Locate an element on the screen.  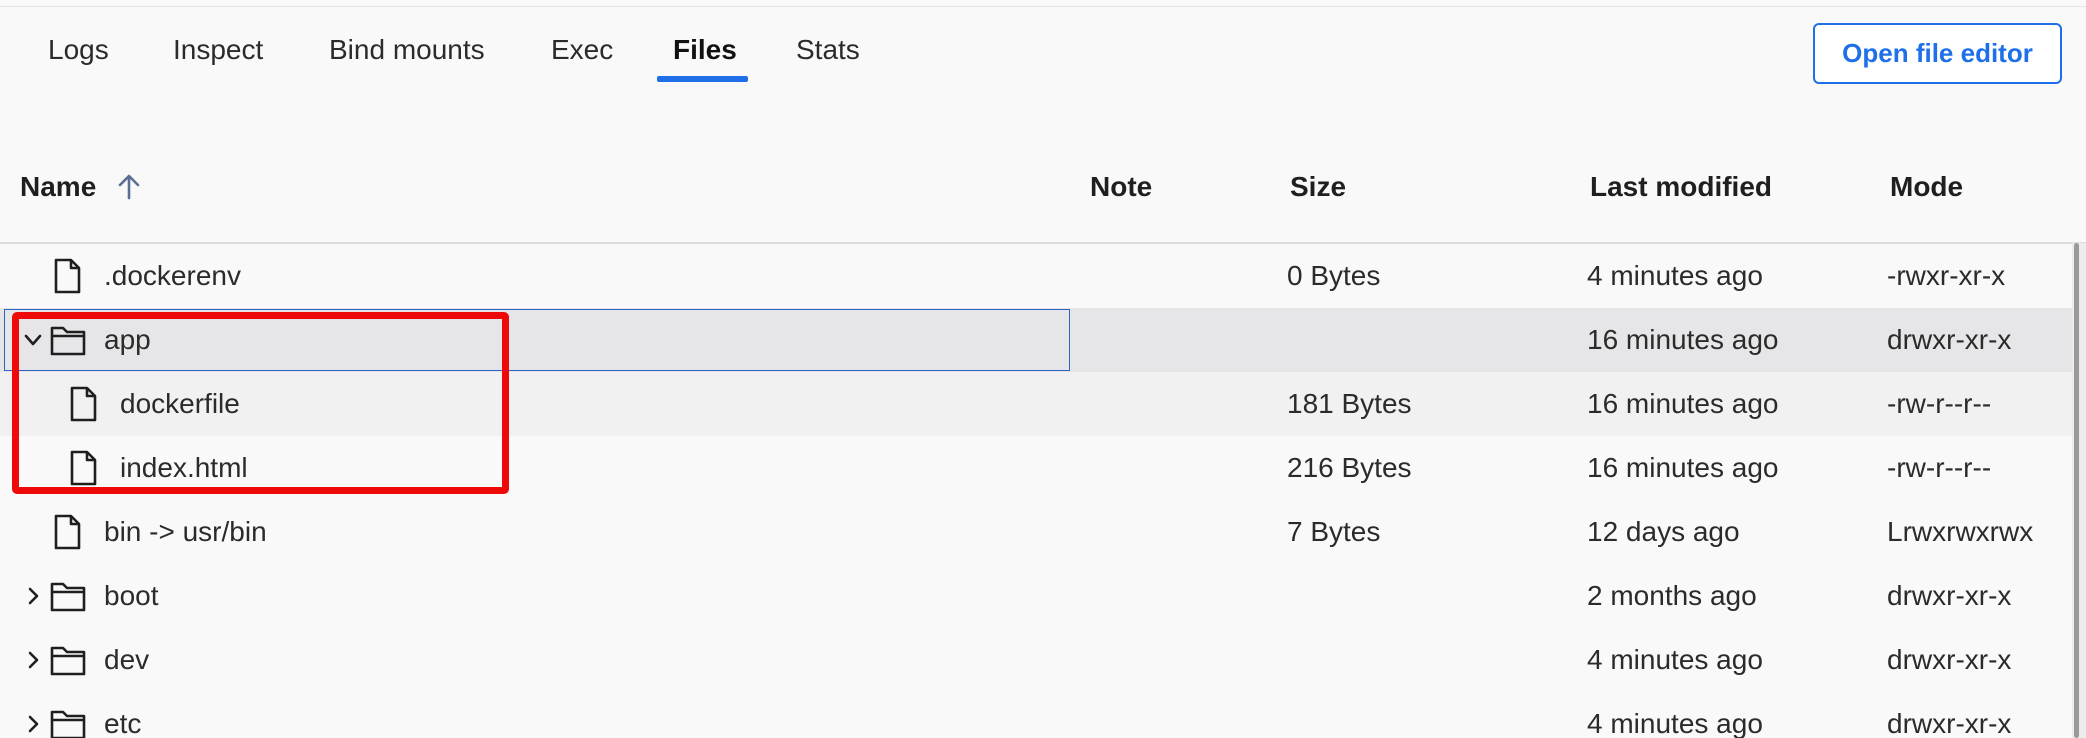
row-name: app is located at coordinates (127, 339).